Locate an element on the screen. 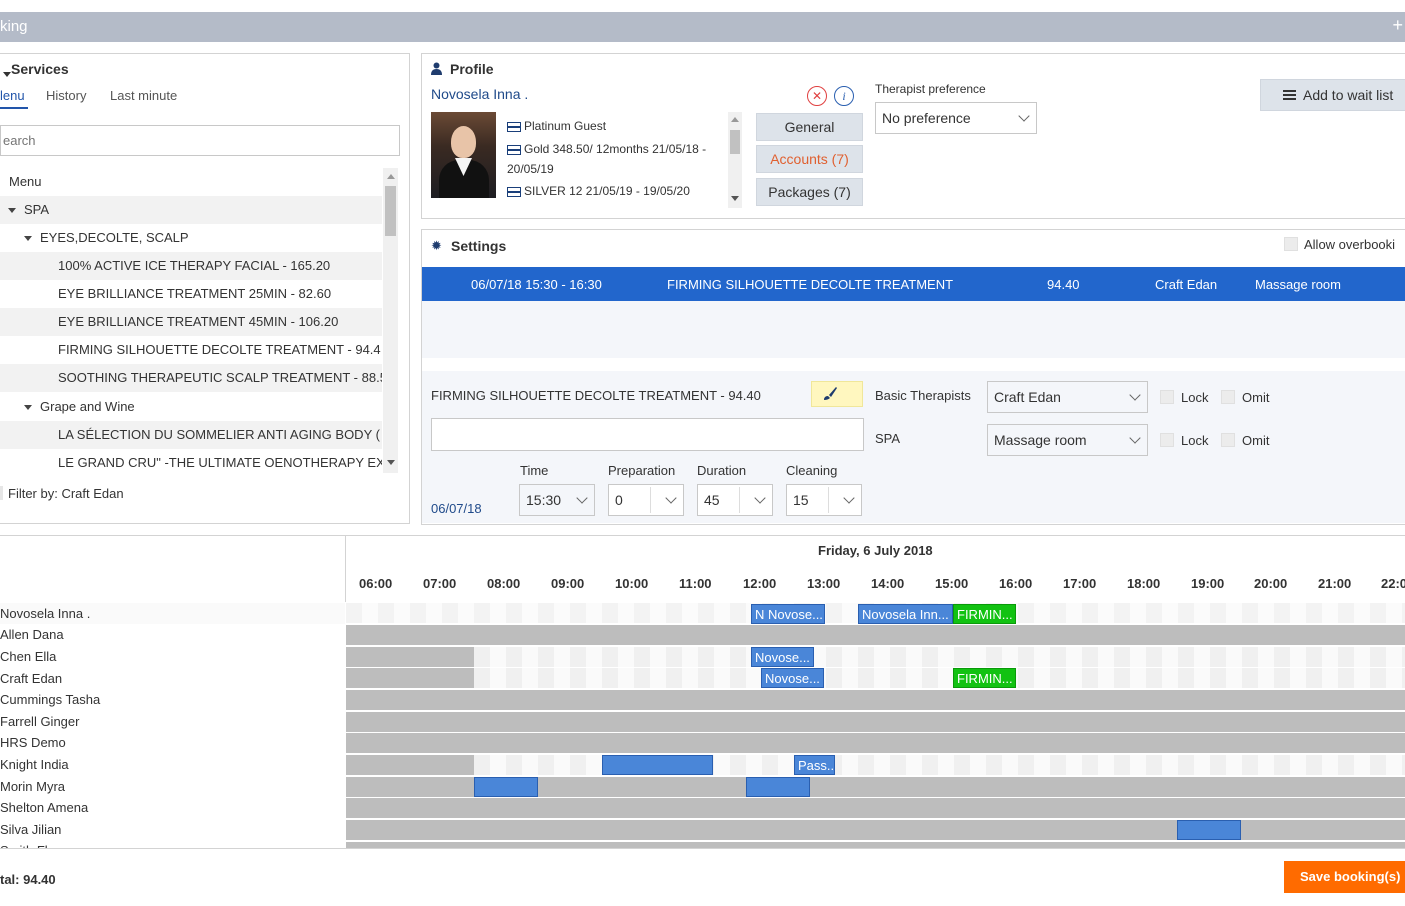 Image resolution: width=1405 pixels, height=906 pixels. card-icon is located at coordinates (514, 149).